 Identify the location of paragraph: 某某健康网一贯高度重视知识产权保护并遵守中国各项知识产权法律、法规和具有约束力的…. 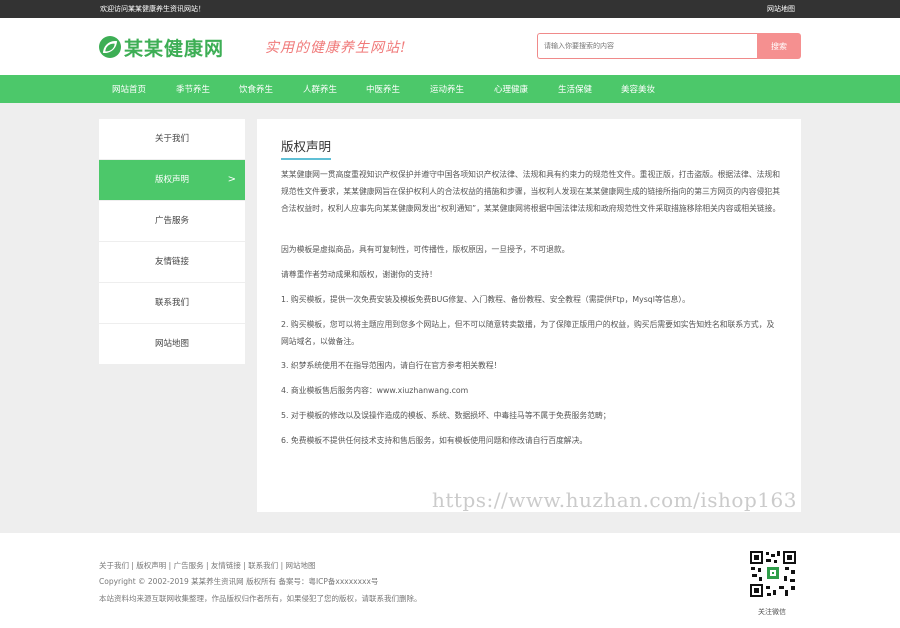
(531, 191).